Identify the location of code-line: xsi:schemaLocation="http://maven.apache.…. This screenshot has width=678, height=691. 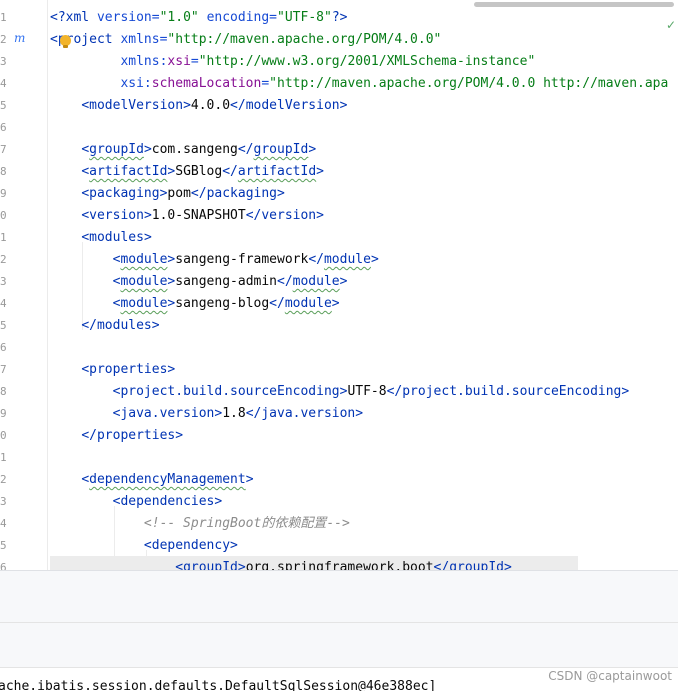
(394, 83).